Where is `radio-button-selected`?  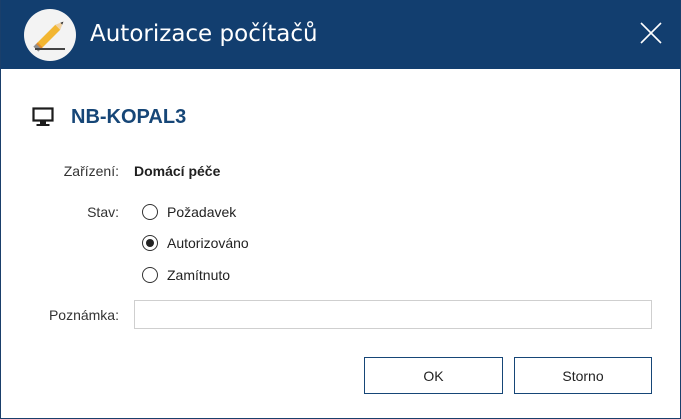
radio-button-selected is located at coordinates (150, 243).